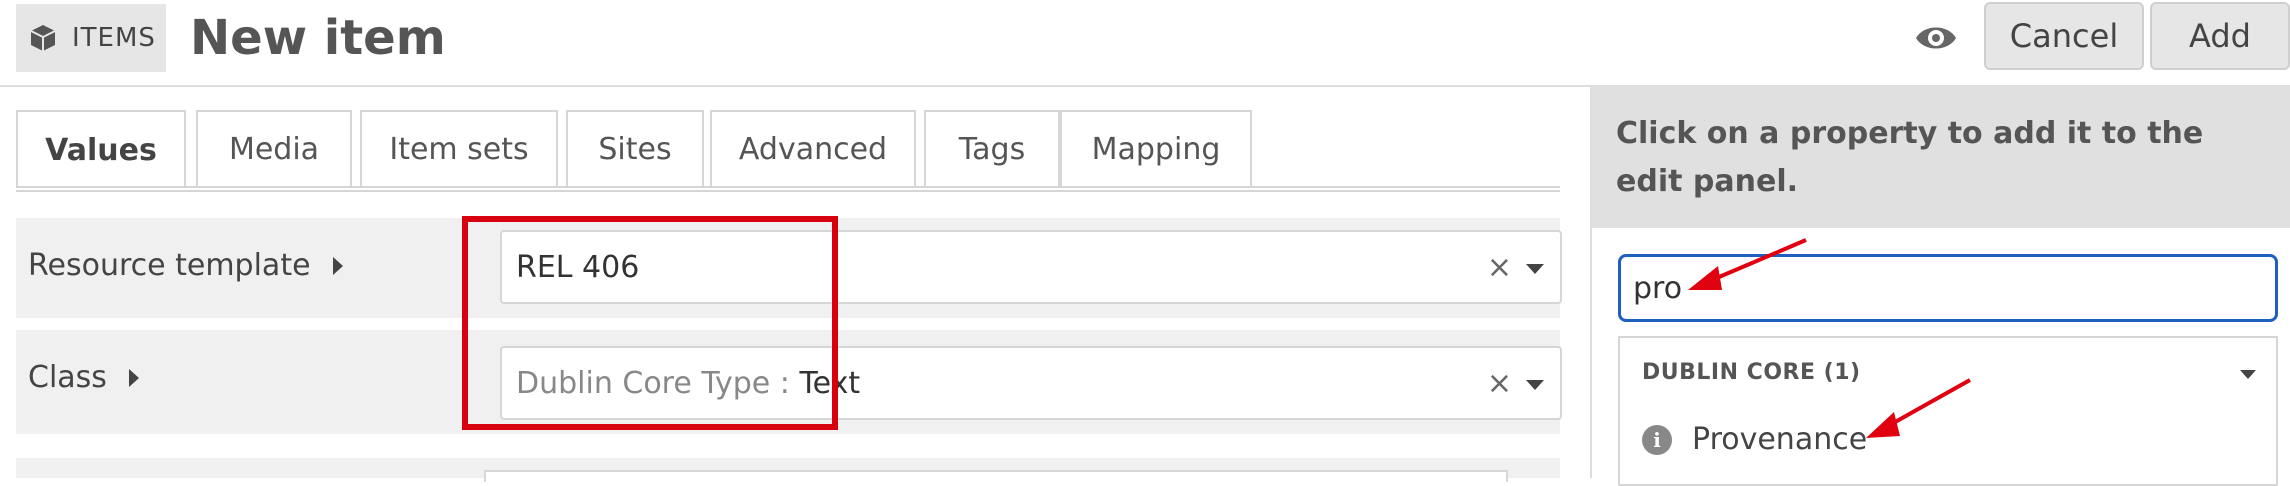 The image size is (2290, 486). I want to click on property-item-provenance: i Provenance, so click(1754, 439).